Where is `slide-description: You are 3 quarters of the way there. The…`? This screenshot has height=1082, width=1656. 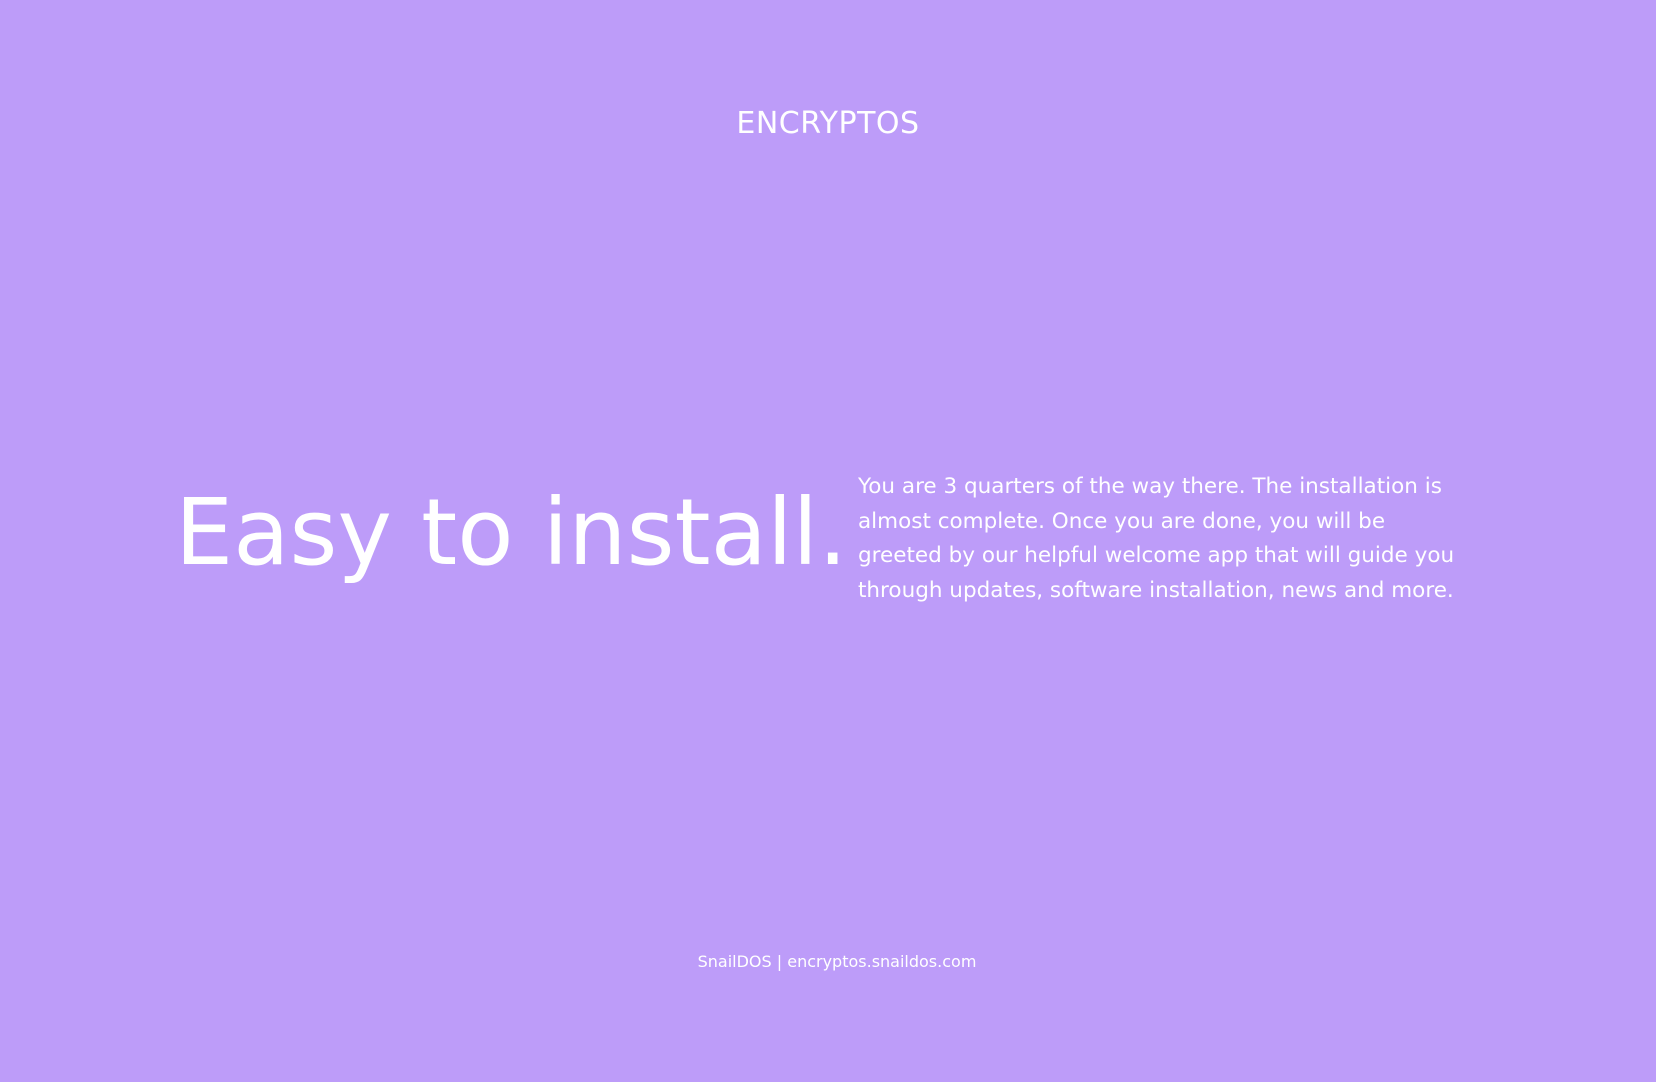
slide-description: You are 3 quarters of the way there. The… is located at coordinates (1156, 538).